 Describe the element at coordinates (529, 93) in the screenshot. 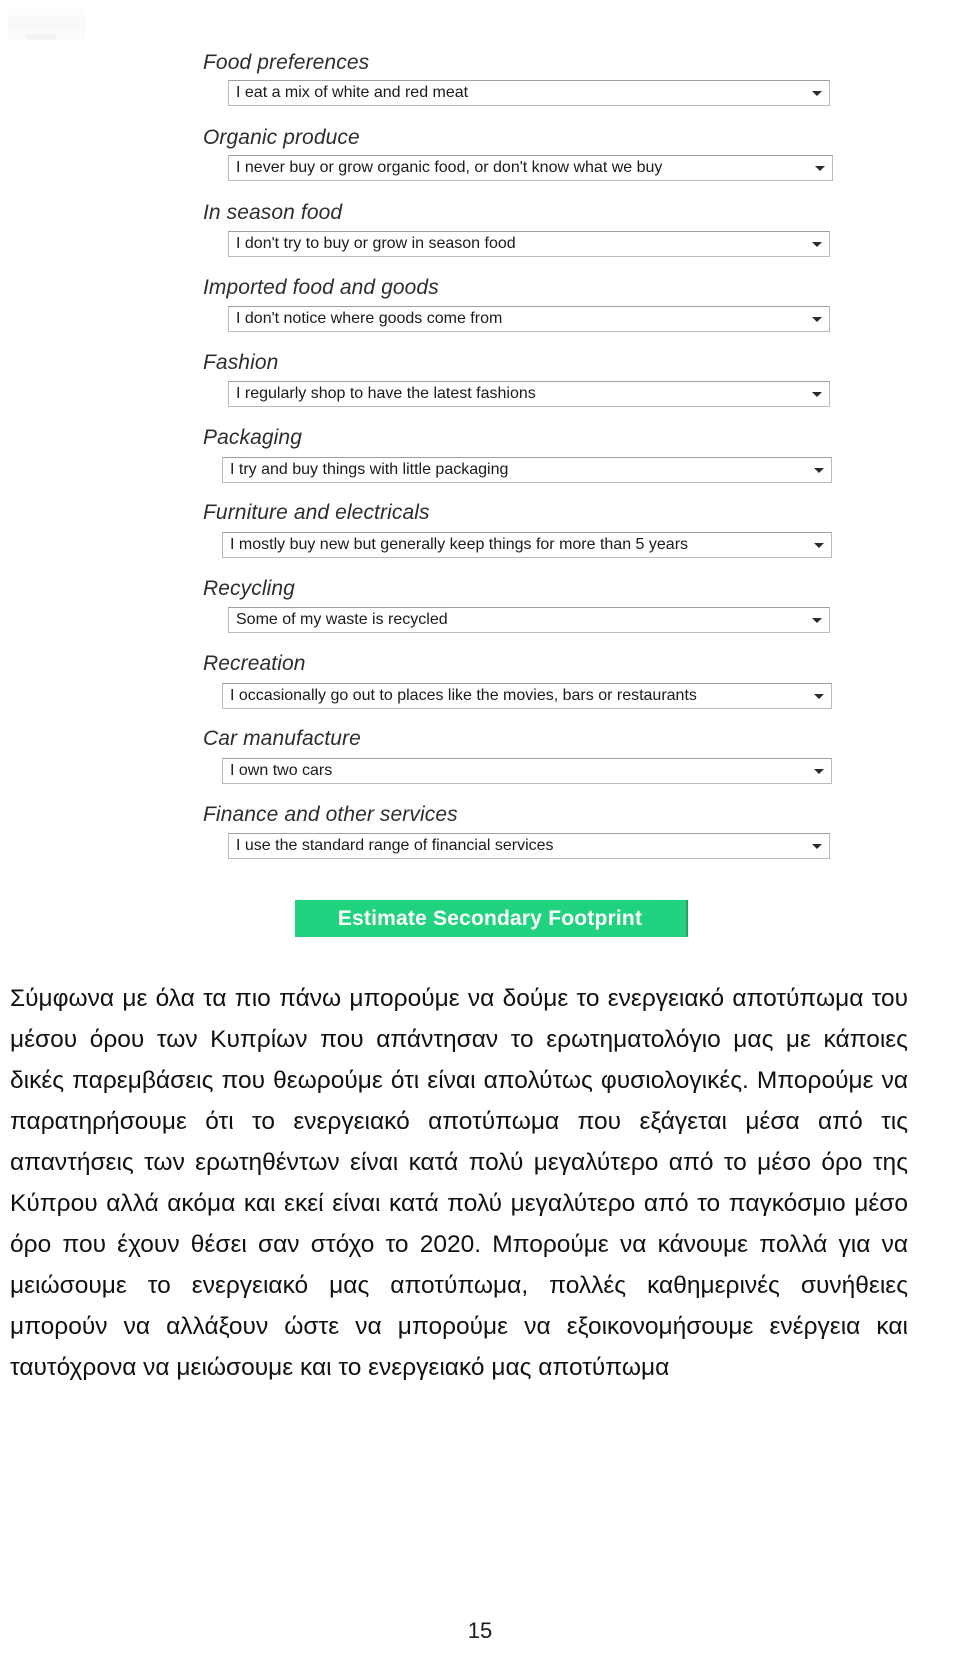

I see `dropdown-select: I eat a mix of white and red meat` at that location.